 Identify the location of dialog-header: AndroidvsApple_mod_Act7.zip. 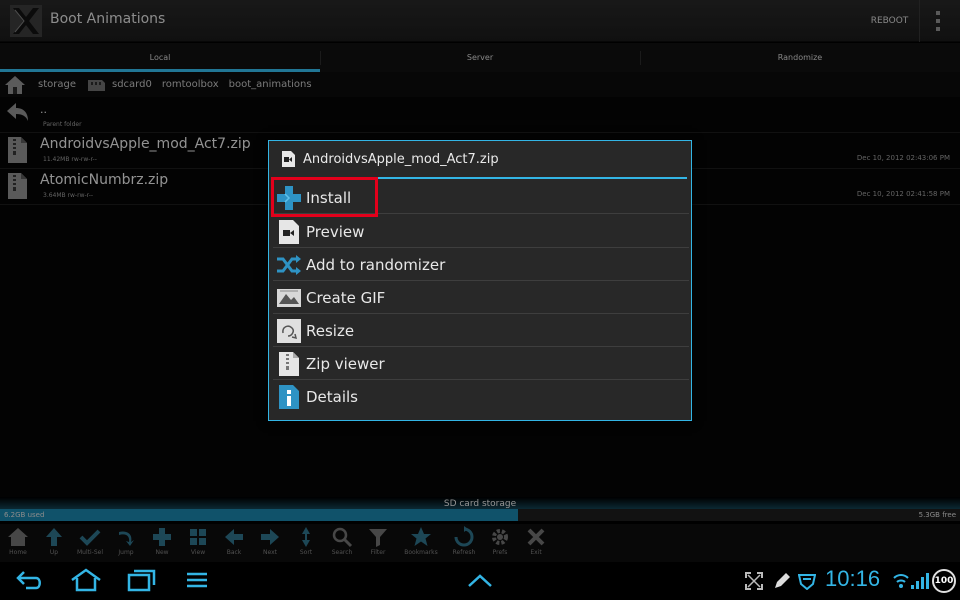
(480, 159).